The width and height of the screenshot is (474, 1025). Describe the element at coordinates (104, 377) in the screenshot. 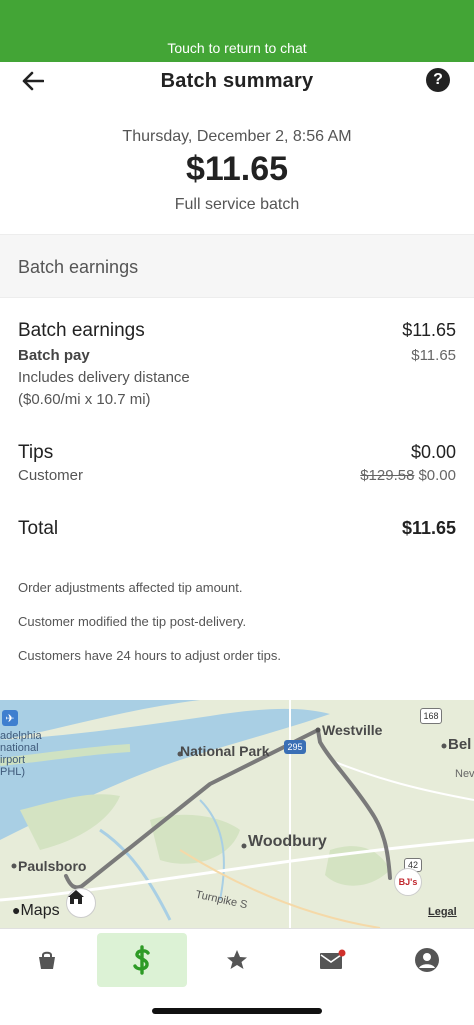

I see `distance-text-1: Includes delivery distance` at that location.